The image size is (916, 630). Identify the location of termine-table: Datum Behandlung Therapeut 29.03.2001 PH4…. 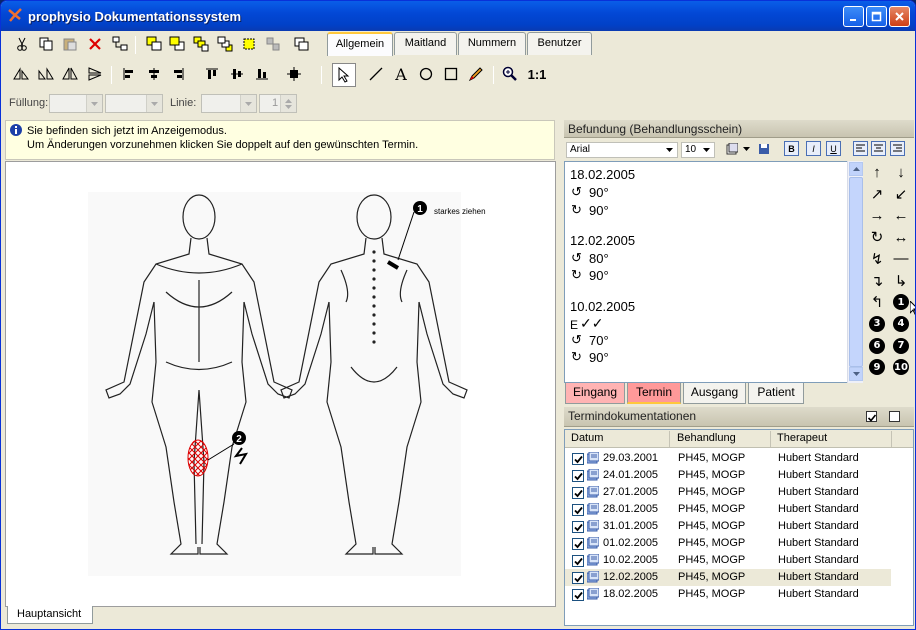
(739, 527).